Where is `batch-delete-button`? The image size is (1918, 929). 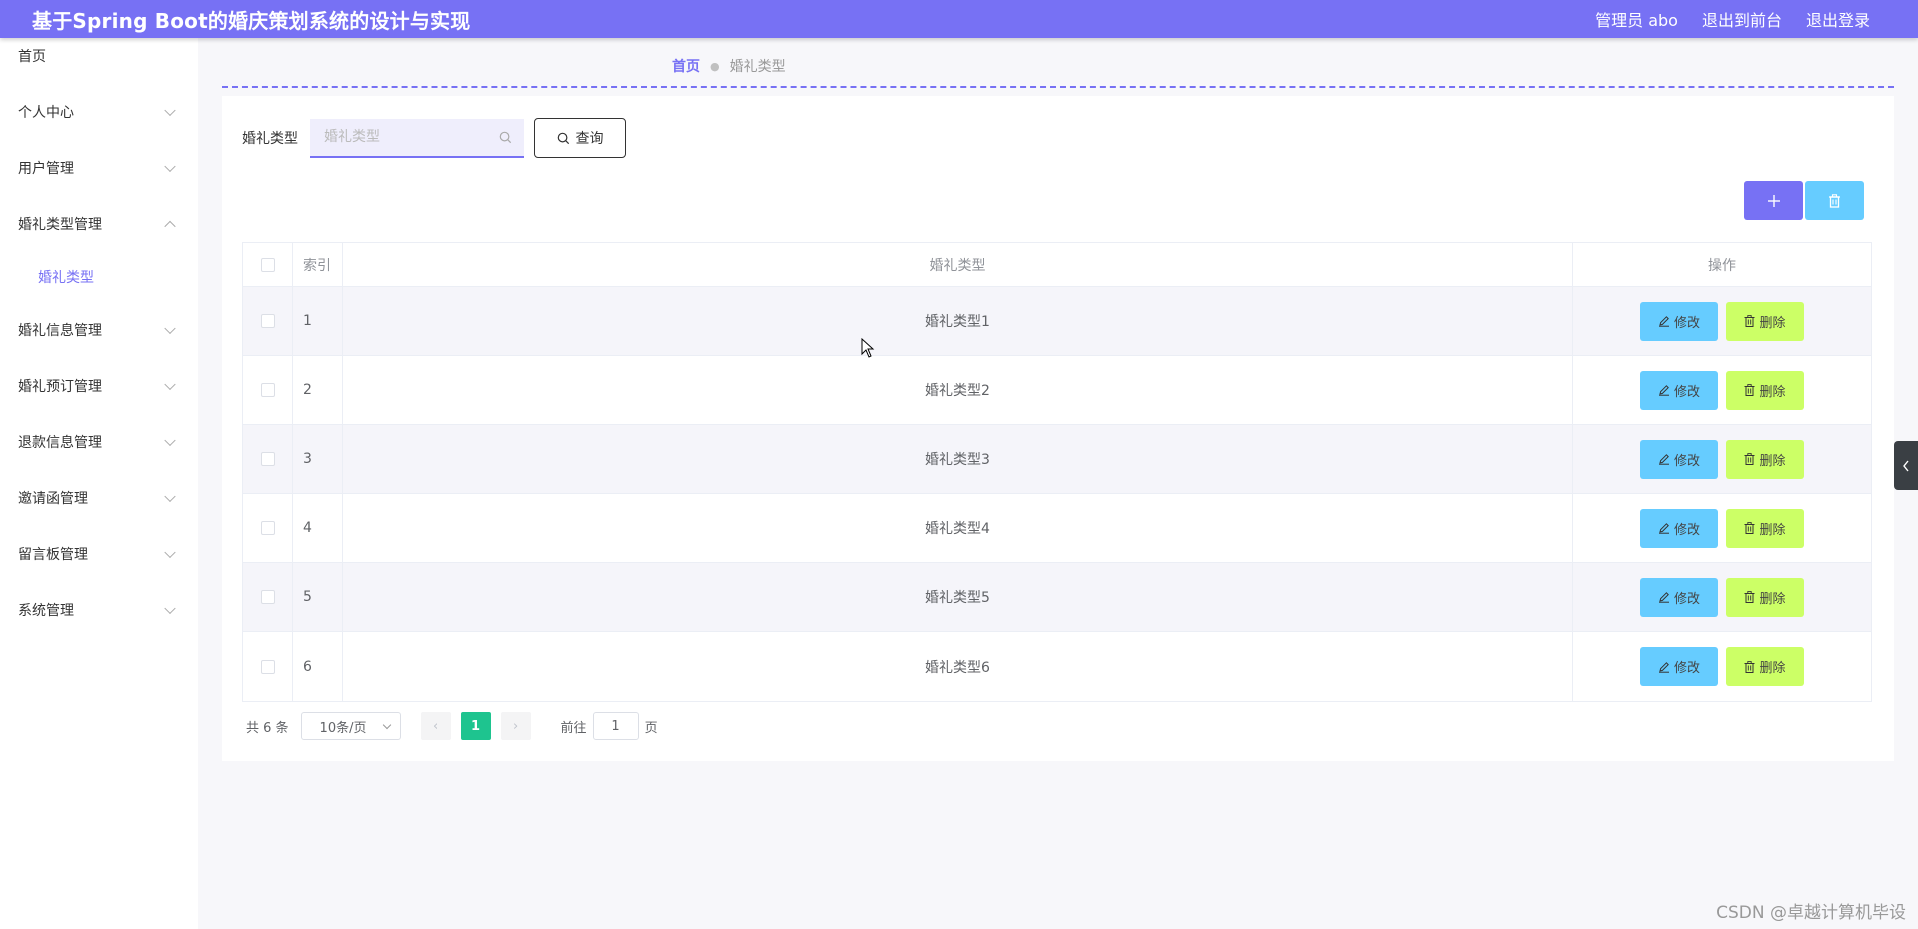 batch-delete-button is located at coordinates (1834, 200).